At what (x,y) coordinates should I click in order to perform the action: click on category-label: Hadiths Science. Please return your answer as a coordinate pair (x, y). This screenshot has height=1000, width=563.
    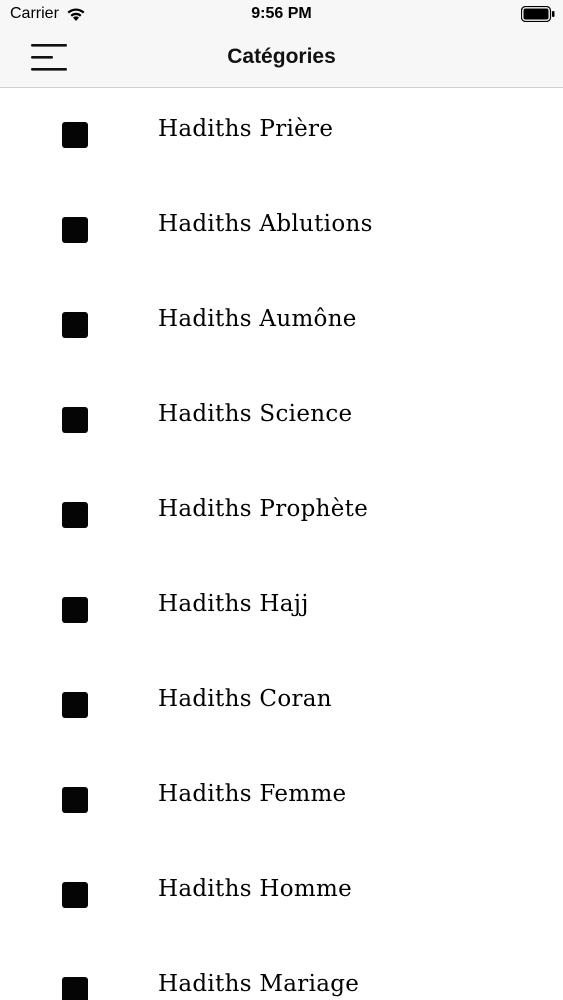
    Looking at the image, I should click on (255, 414).